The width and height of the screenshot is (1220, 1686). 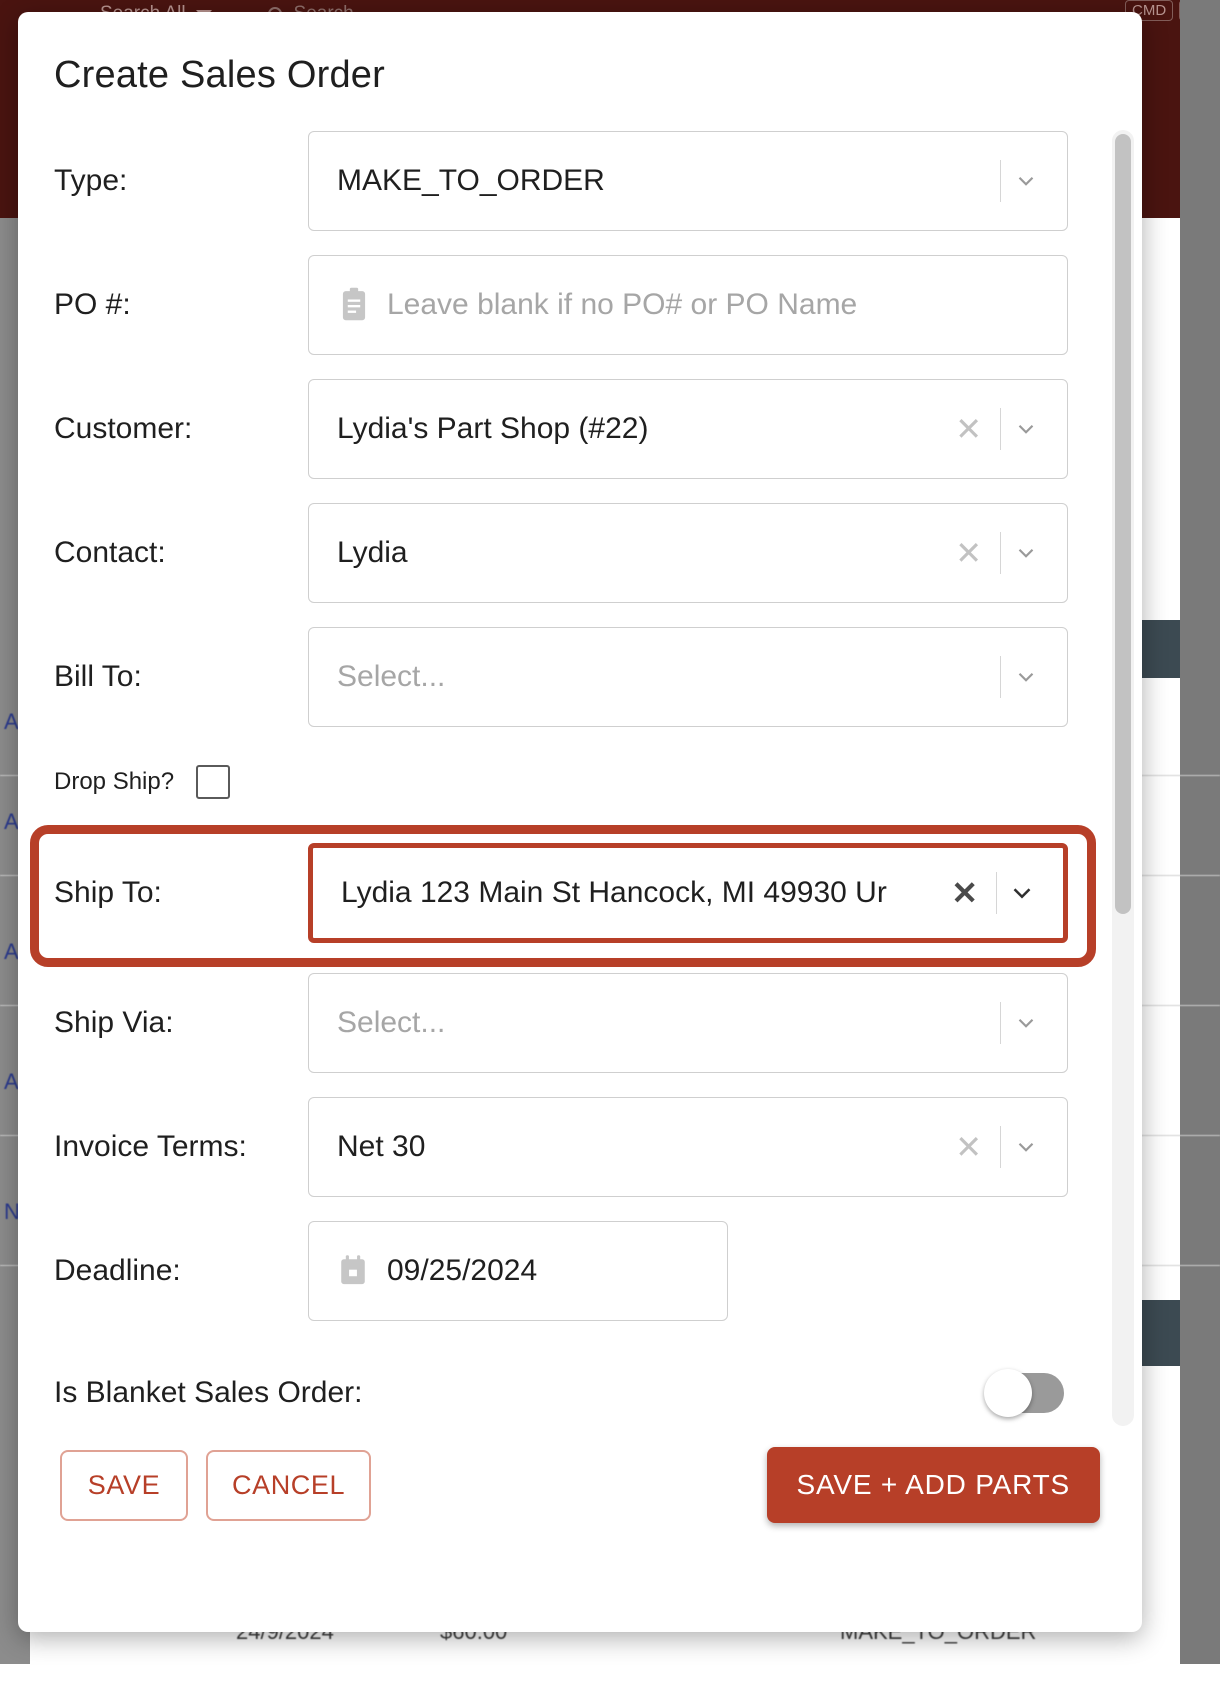 I want to click on modal-scrollbar, so click(x=1123, y=778).